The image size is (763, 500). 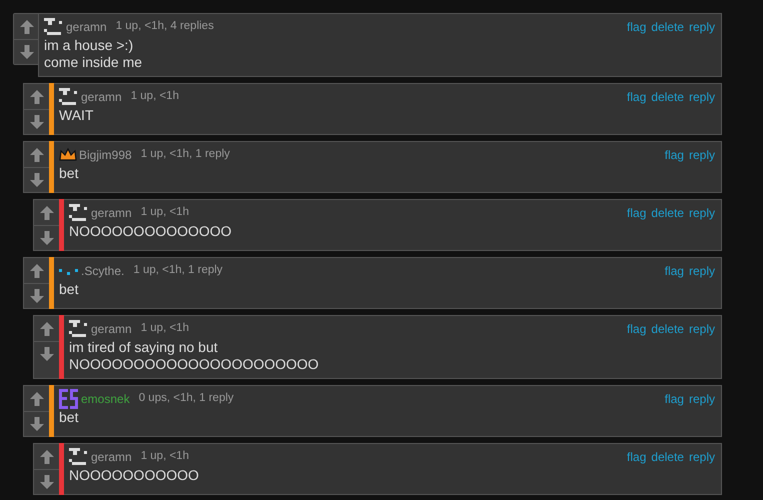 I want to click on username: .Scythe., so click(x=102, y=271).